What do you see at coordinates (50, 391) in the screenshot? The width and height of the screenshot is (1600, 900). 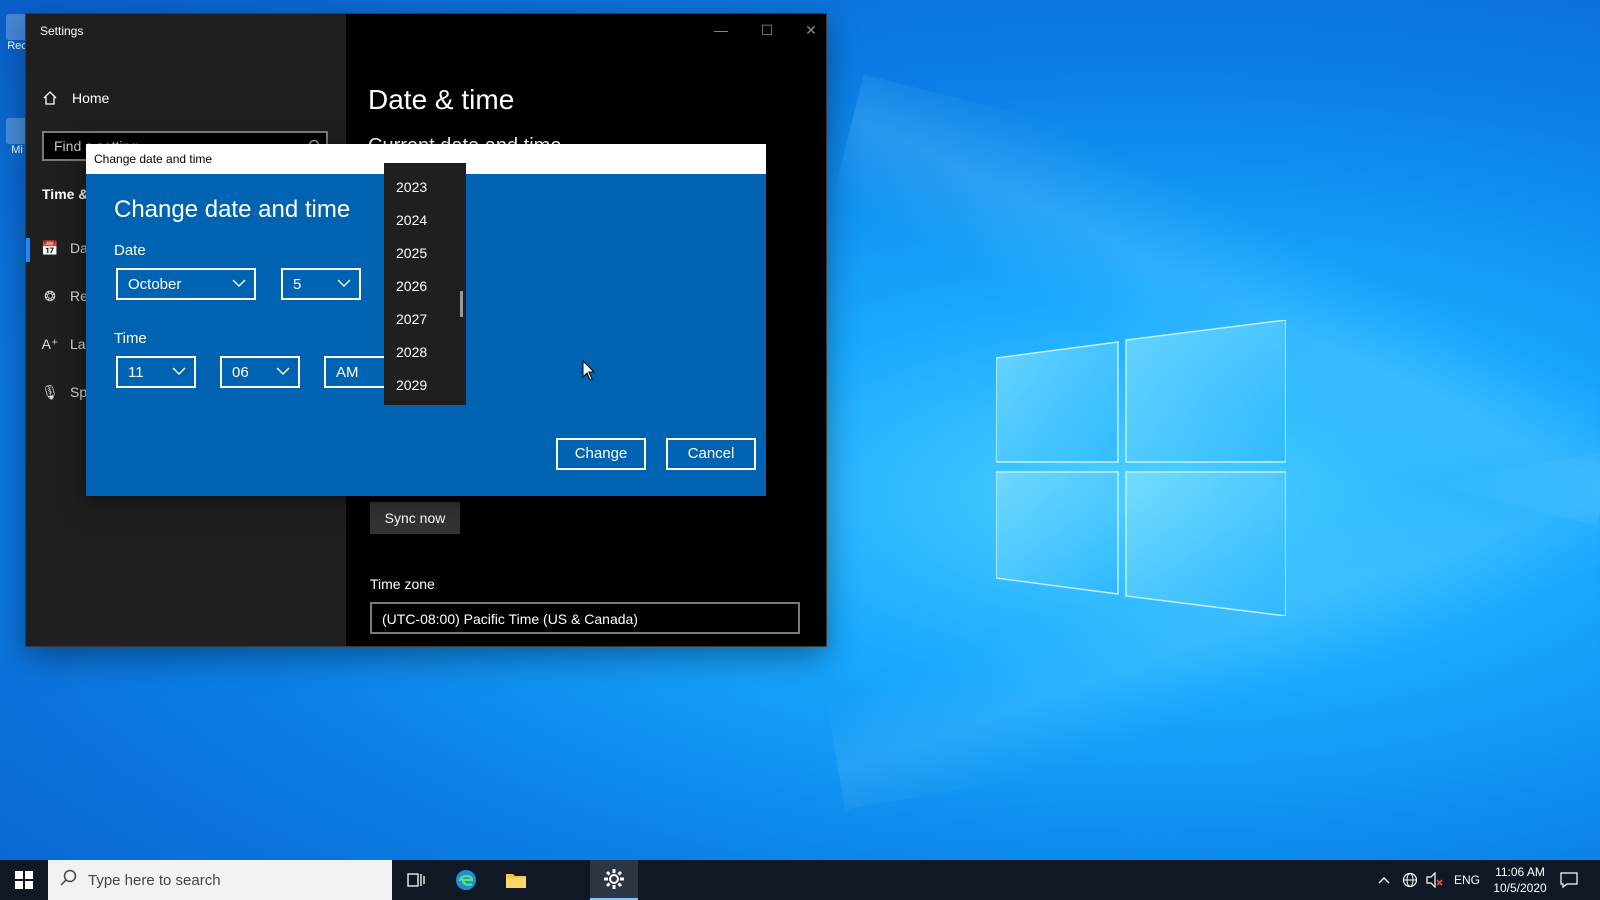 I see `microphone-icon: 🎙` at bounding box center [50, 391].